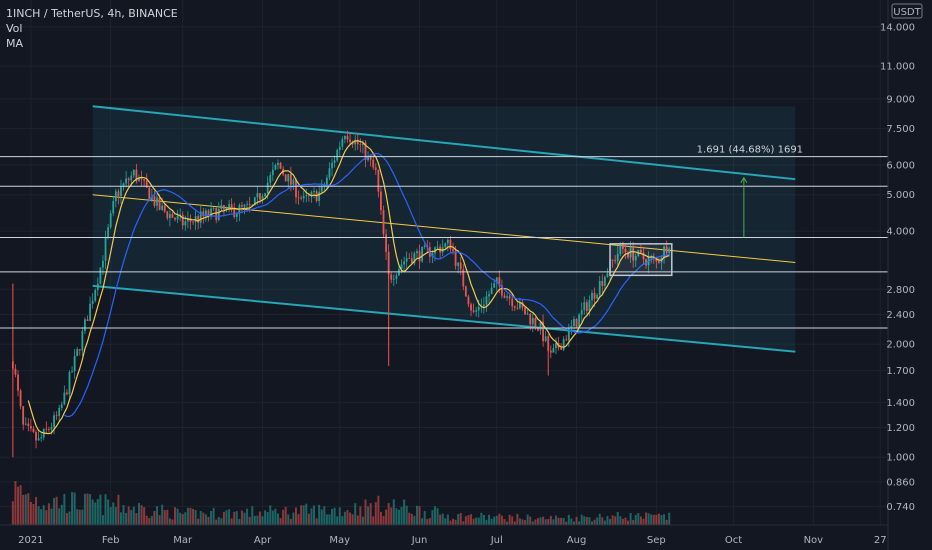 Image resolution: width=932 pixels, height=550 pixels. I want to click on ma-indicator-label: MA, so click(92, 43).